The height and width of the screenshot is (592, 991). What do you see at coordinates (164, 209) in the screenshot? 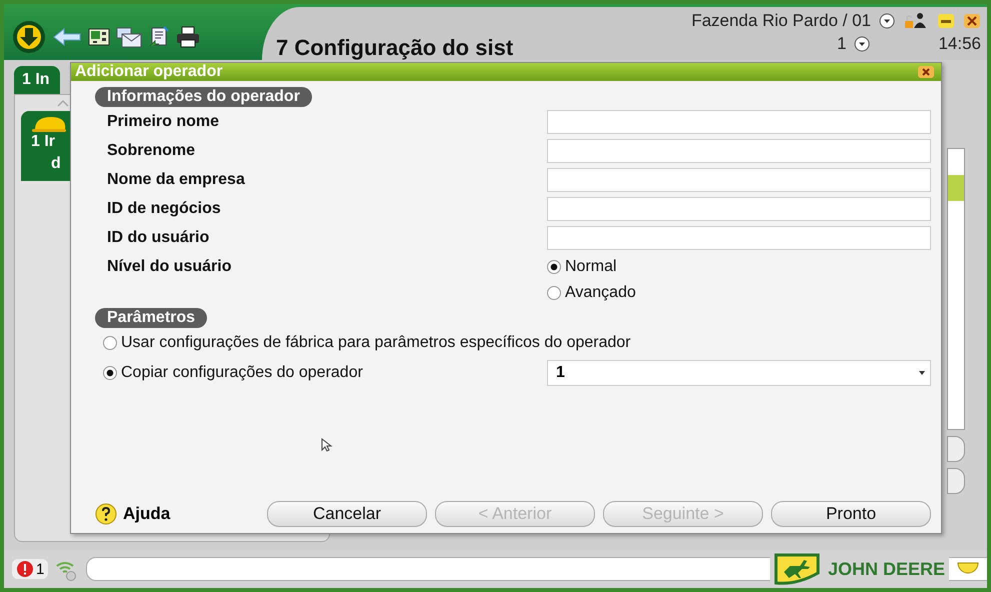
I see `field-label: ID de negócios` at bounding box center [164, 209].